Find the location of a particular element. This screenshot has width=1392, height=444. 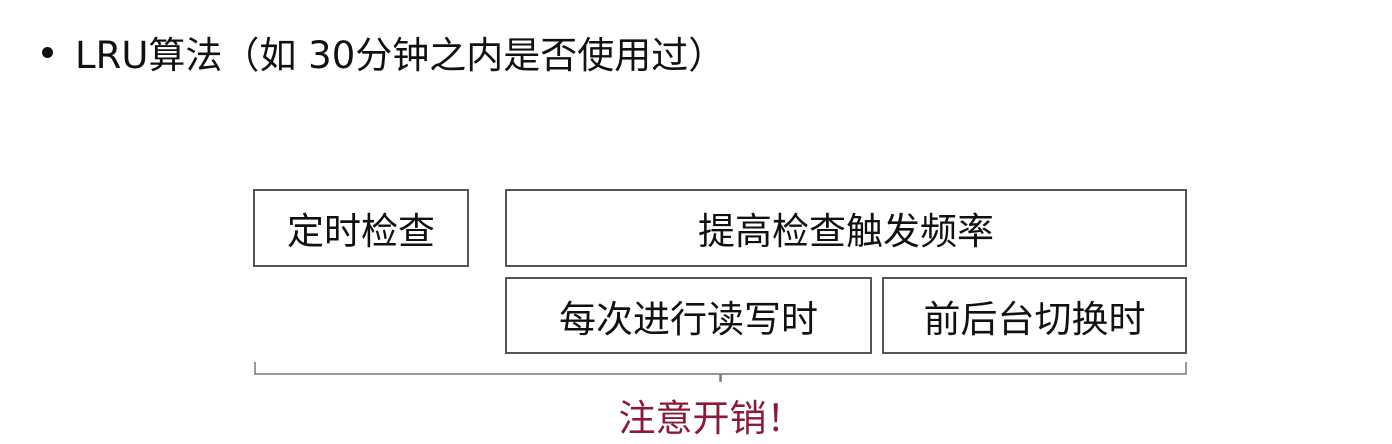

read-write-box: 每次进行读写时 is located at coordinates (688, 315).